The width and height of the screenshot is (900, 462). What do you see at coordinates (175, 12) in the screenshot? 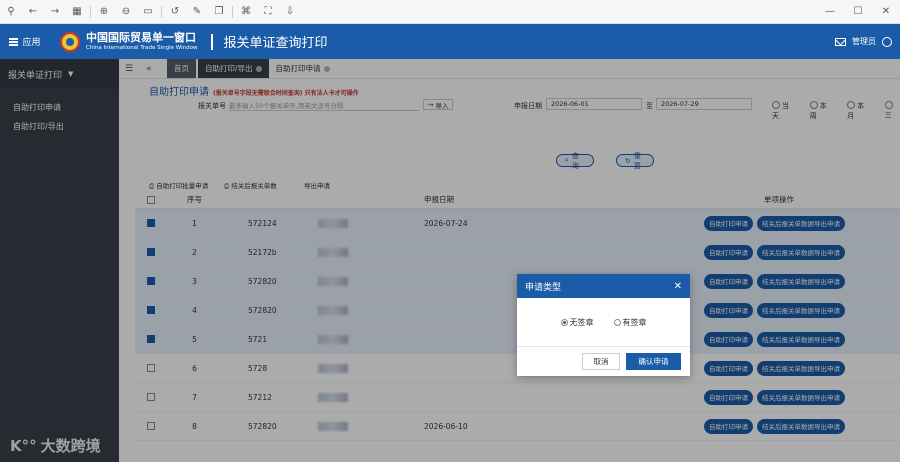
I see `rotate-icon: ↺` at bounding box center [175, 12].